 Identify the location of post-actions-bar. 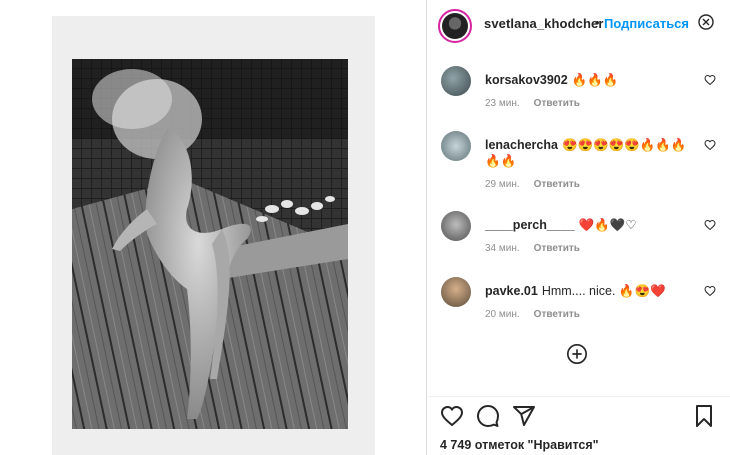
(579, 416).